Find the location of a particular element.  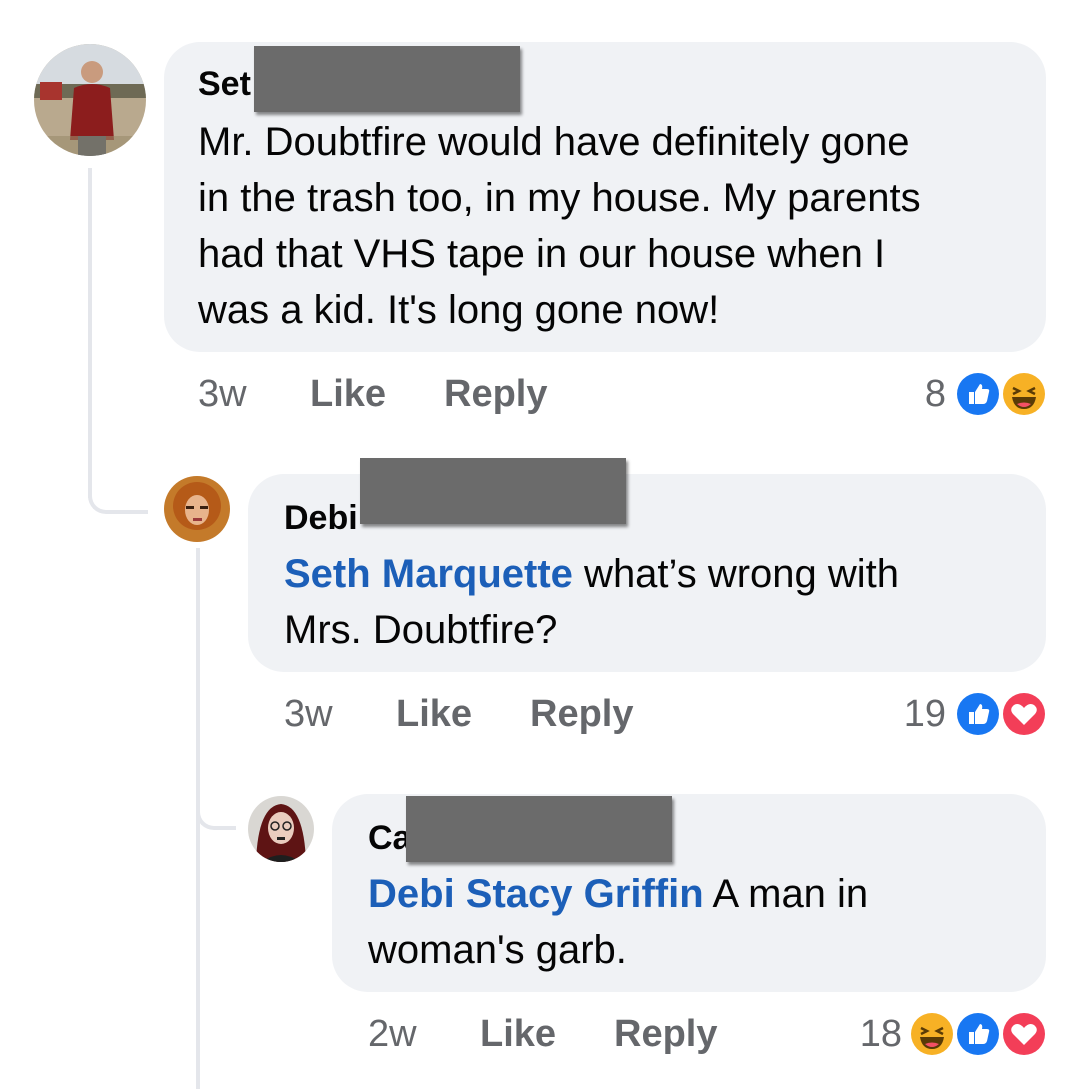

mention-link-2: Seth Marquette is located at coordinates (428, 574).